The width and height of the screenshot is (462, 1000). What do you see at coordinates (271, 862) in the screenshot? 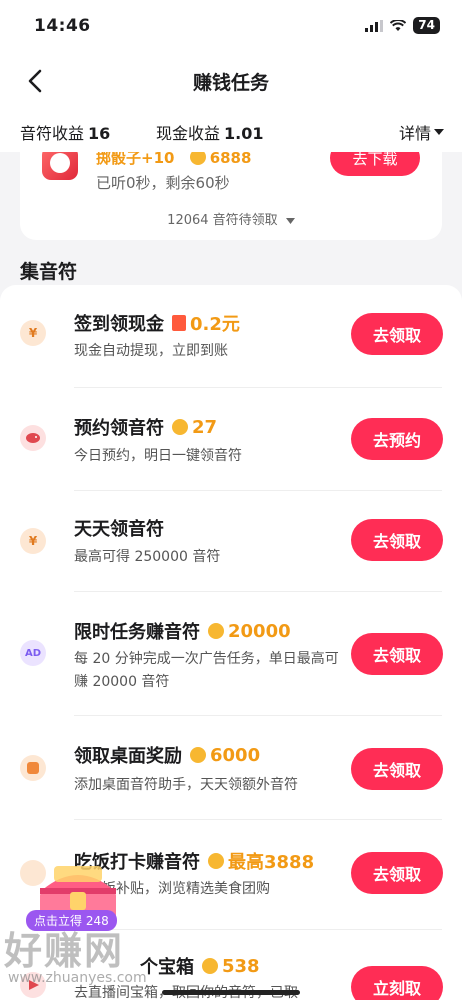
I see `task-reward-value: 最高3888` at bounding box center [271, 862].